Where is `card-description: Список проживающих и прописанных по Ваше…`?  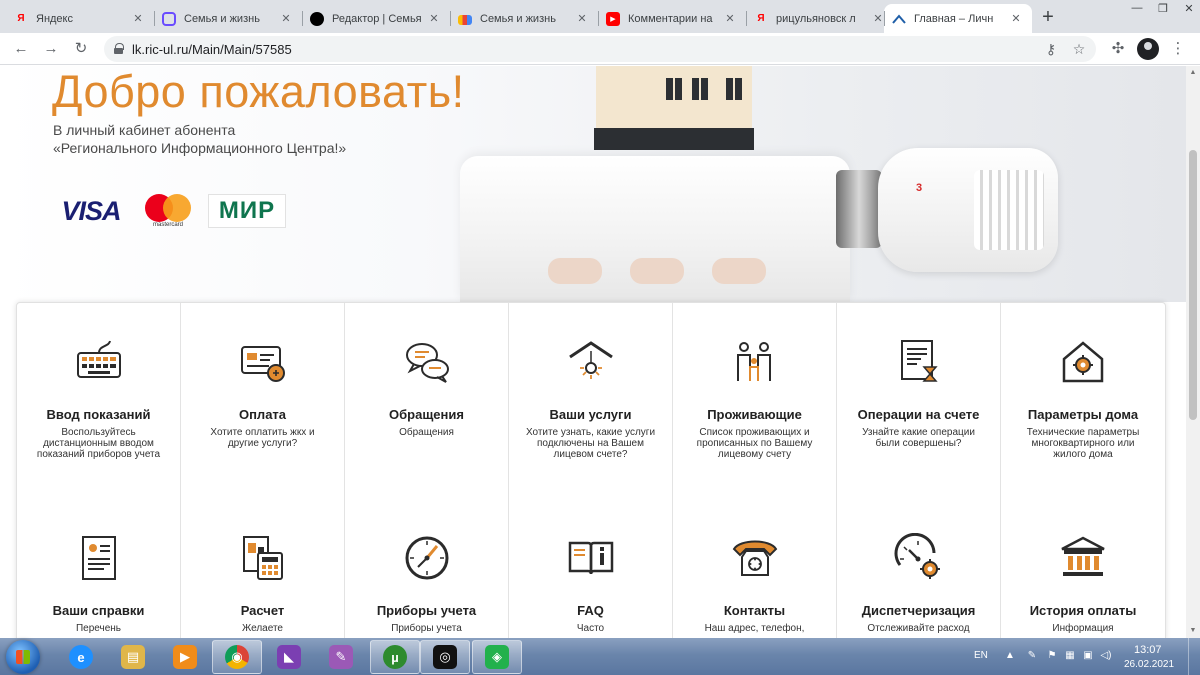
card-description: Список проживающих и прописанных по Ваше… is located at coordinates (754, 443).